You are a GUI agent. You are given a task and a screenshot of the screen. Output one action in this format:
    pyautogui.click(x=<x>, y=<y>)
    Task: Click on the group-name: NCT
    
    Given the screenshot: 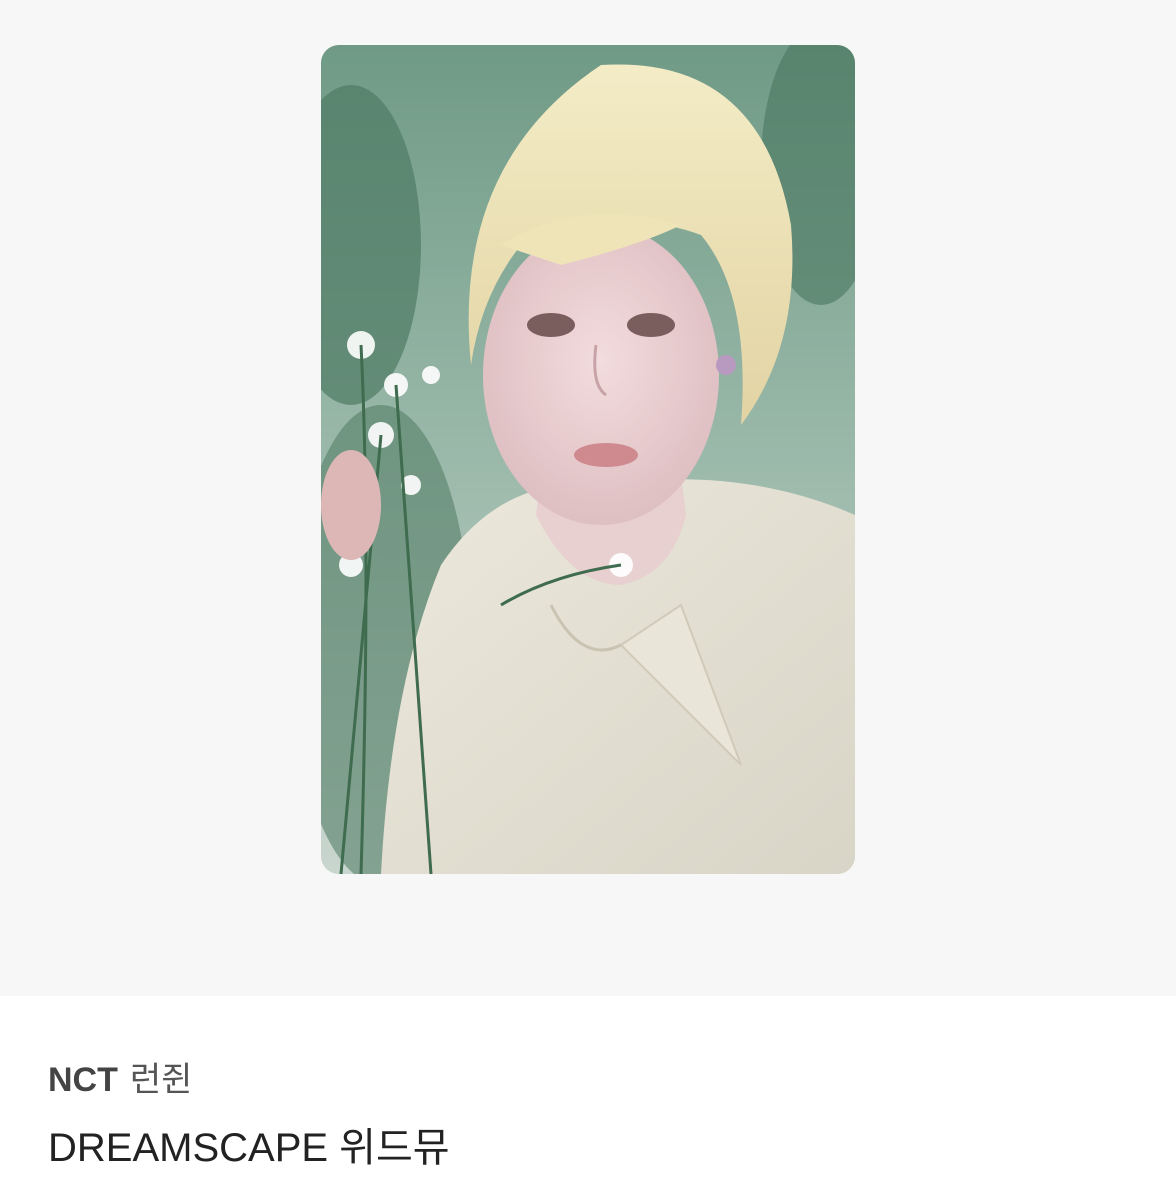 What is the action you would take?
    pyautogui.click(x=83, y=1080)
    